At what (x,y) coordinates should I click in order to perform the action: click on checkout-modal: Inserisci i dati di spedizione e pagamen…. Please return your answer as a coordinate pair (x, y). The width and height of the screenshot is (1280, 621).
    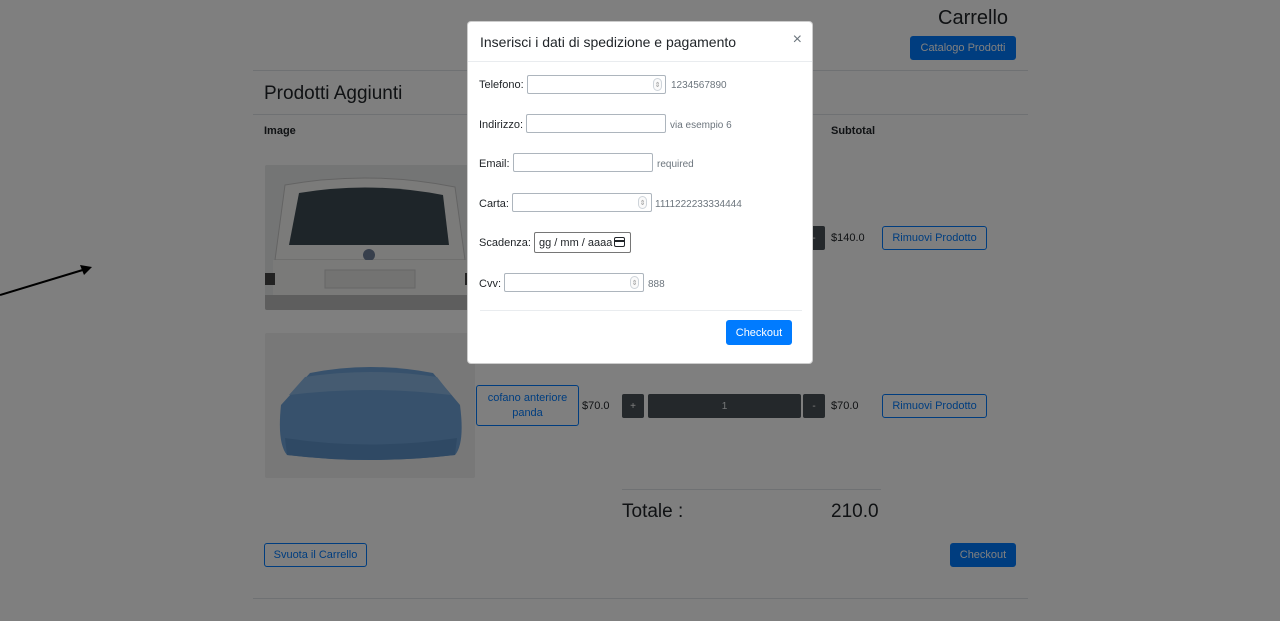
    Looking at the image, I should click on (640, 192).